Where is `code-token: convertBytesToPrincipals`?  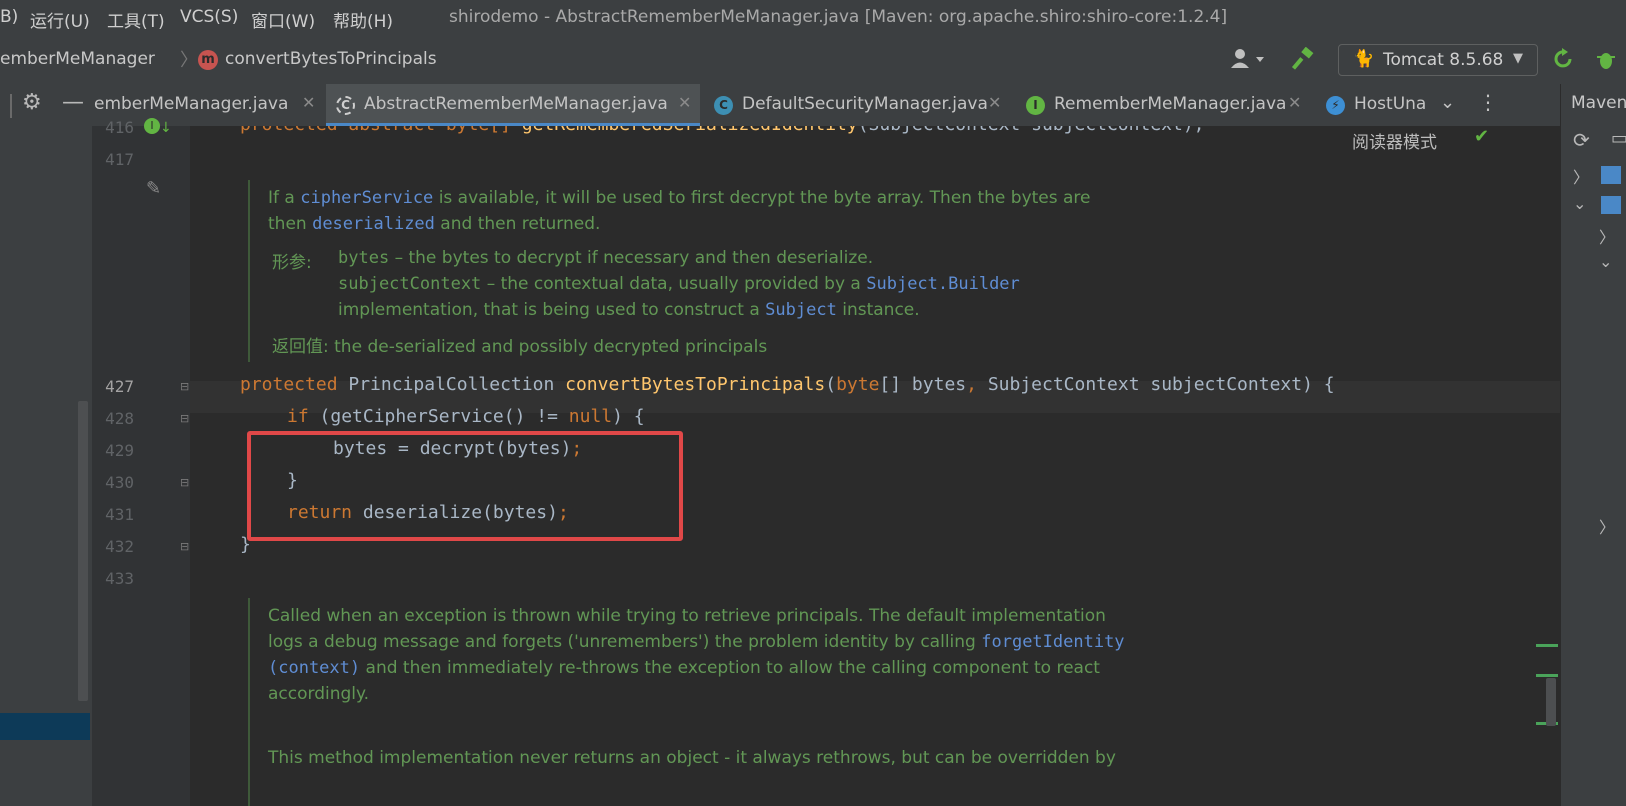
code-token: convertBytesToPrincipals is located at coordinates (695, 384).